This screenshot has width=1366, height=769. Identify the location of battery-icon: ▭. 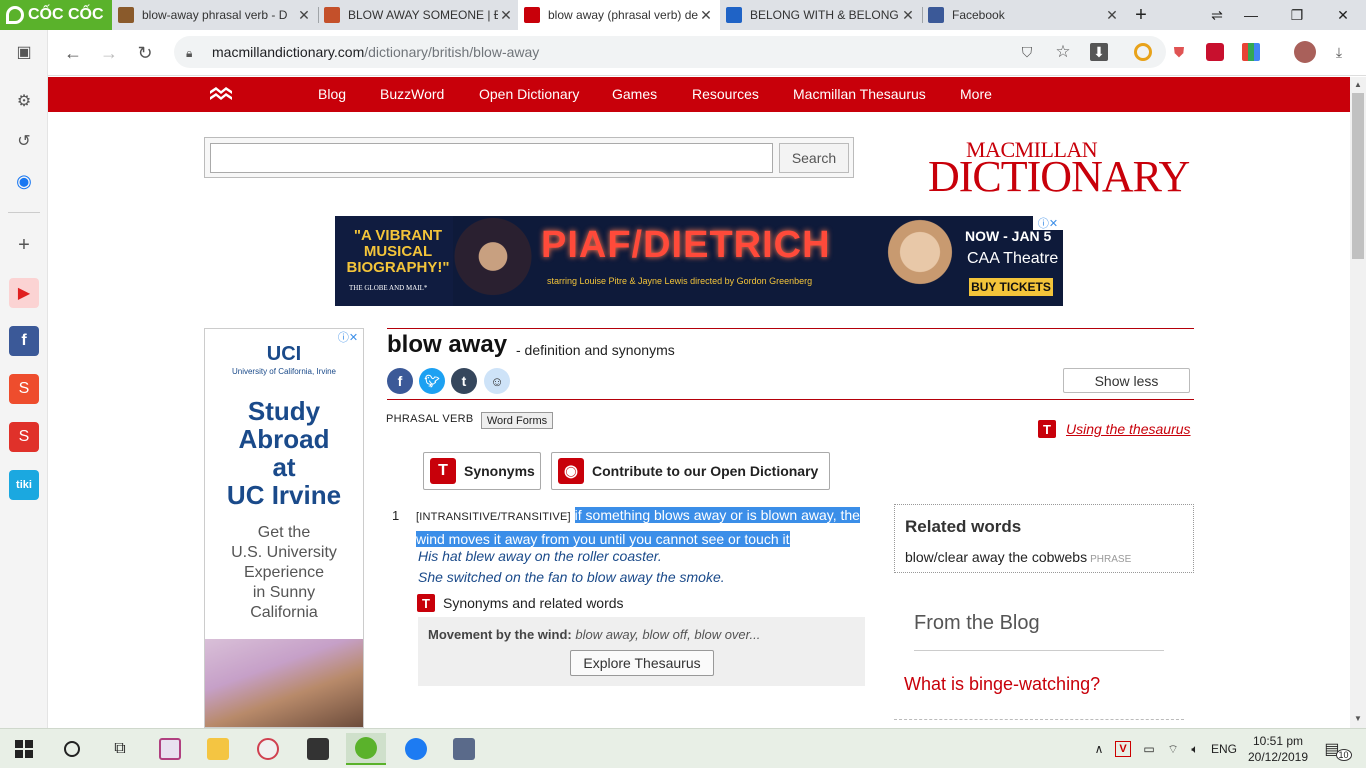
(1149, 749).